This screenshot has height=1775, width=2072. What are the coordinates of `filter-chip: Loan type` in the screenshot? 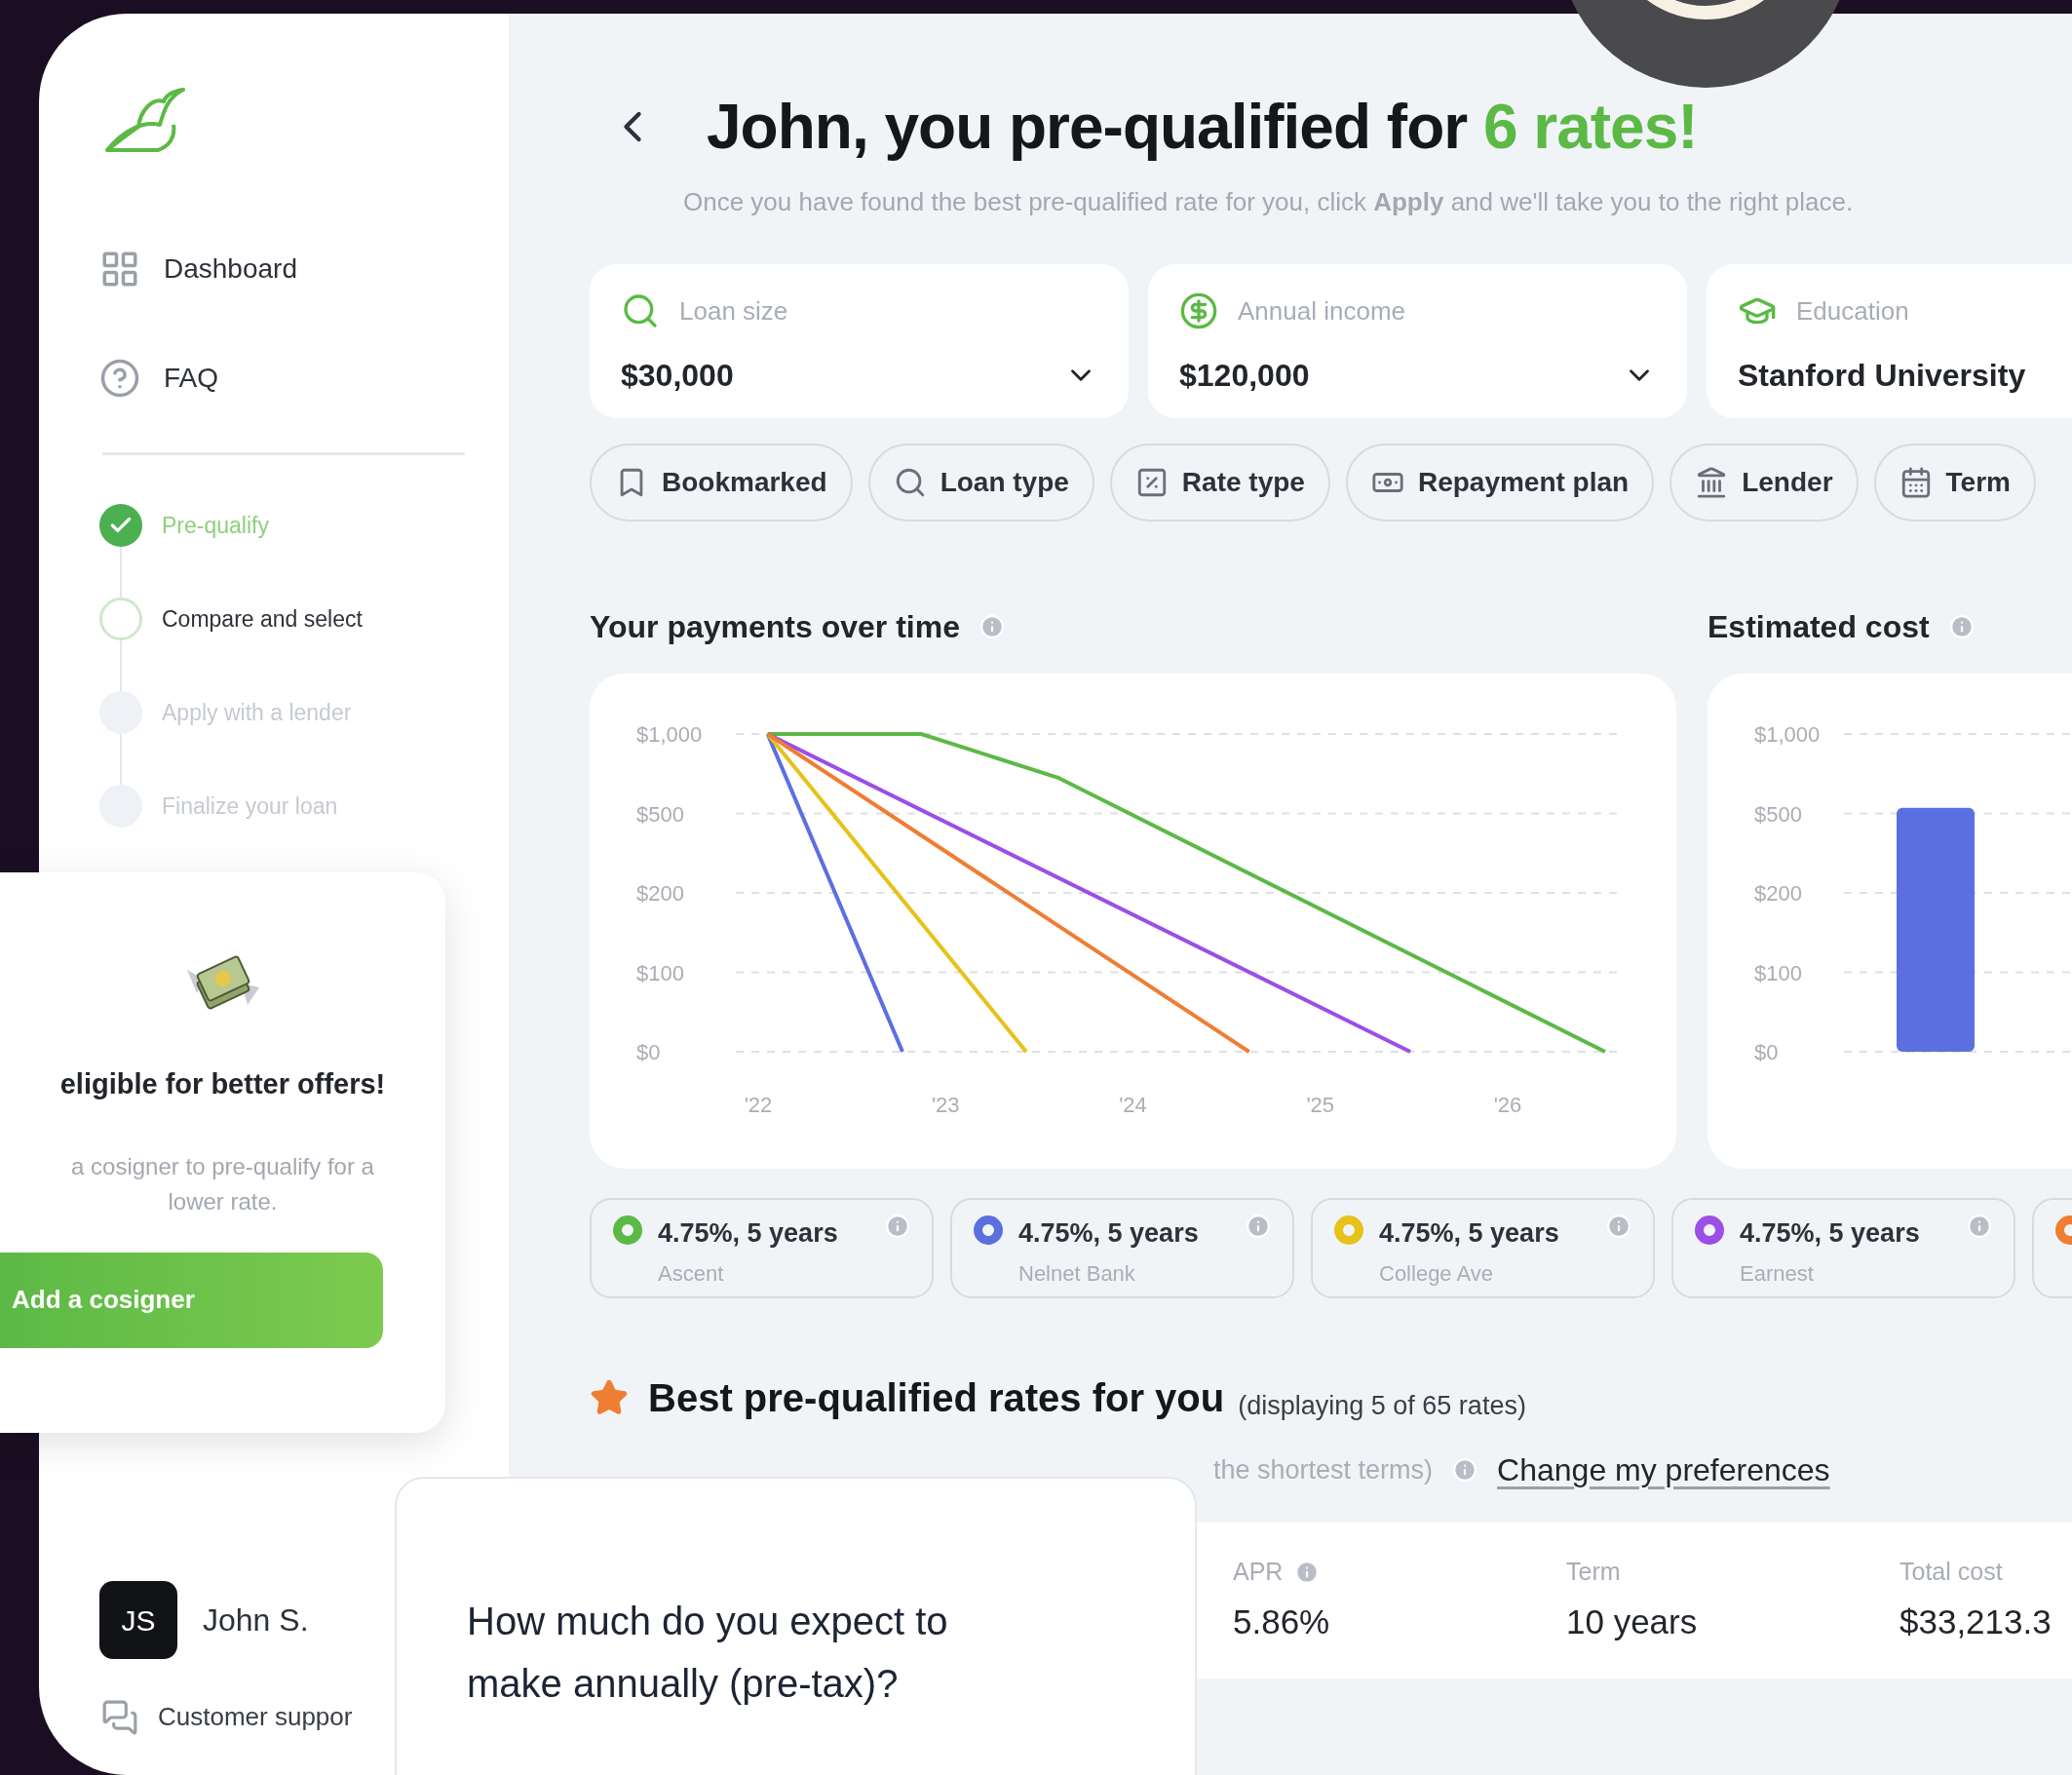 It's located at (980, 483).